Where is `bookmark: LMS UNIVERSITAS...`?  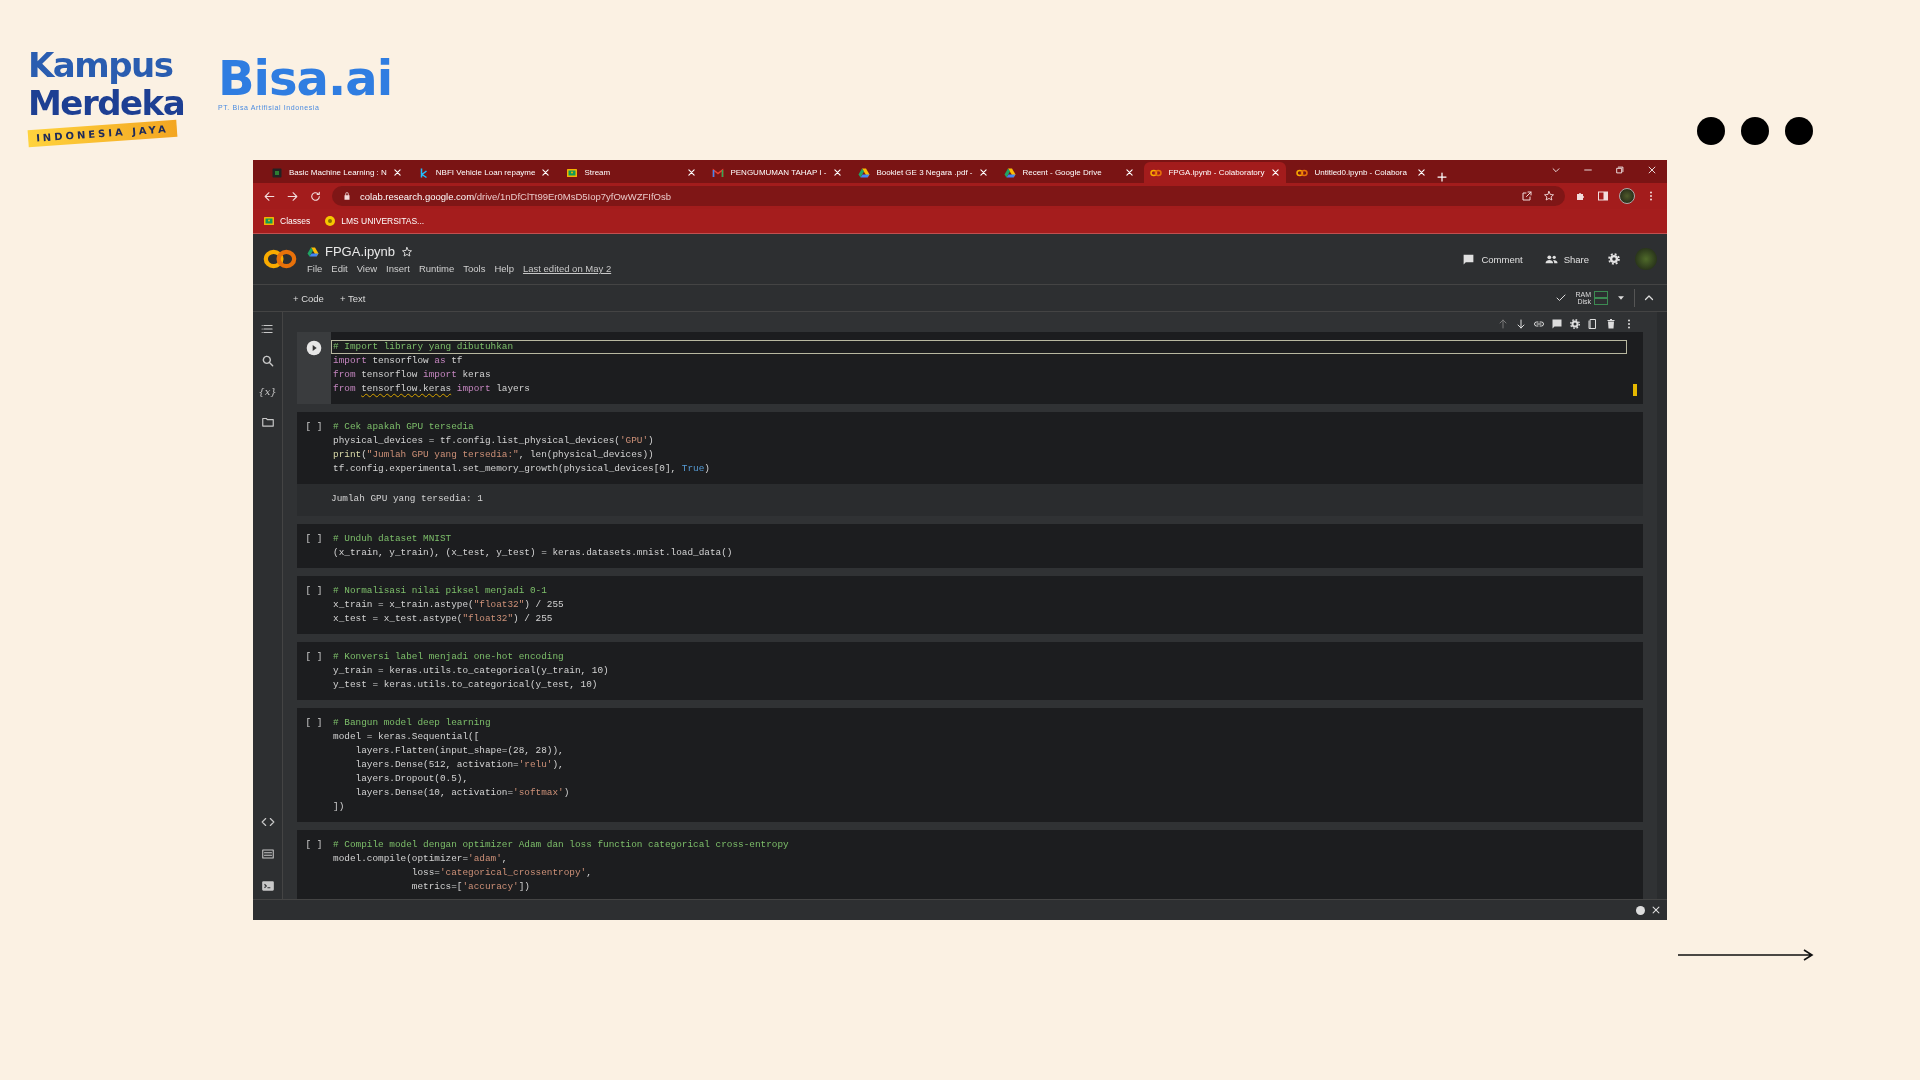 bookmark: LMS UNIVERSITAS... is located at coordinates (374, 221).